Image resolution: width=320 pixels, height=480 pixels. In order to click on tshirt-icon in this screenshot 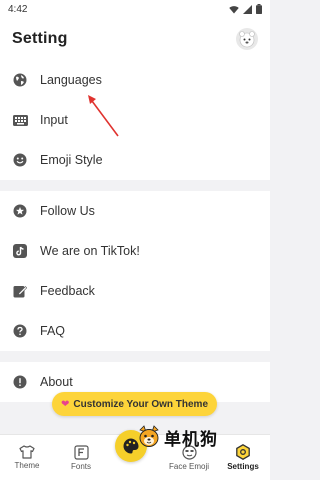, I will do `click(27, 452)`.